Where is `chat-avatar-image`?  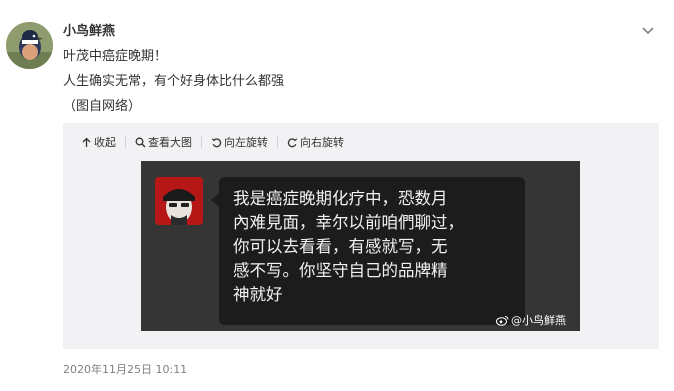
chat-avatar-image is located at coordinates (179, 201).